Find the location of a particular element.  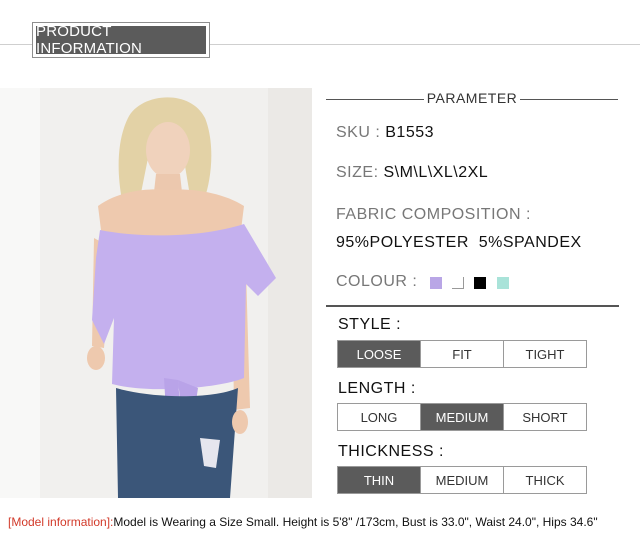

fabric-label: FABRIC COMPOSITION : is located at coordinates (433, 214).